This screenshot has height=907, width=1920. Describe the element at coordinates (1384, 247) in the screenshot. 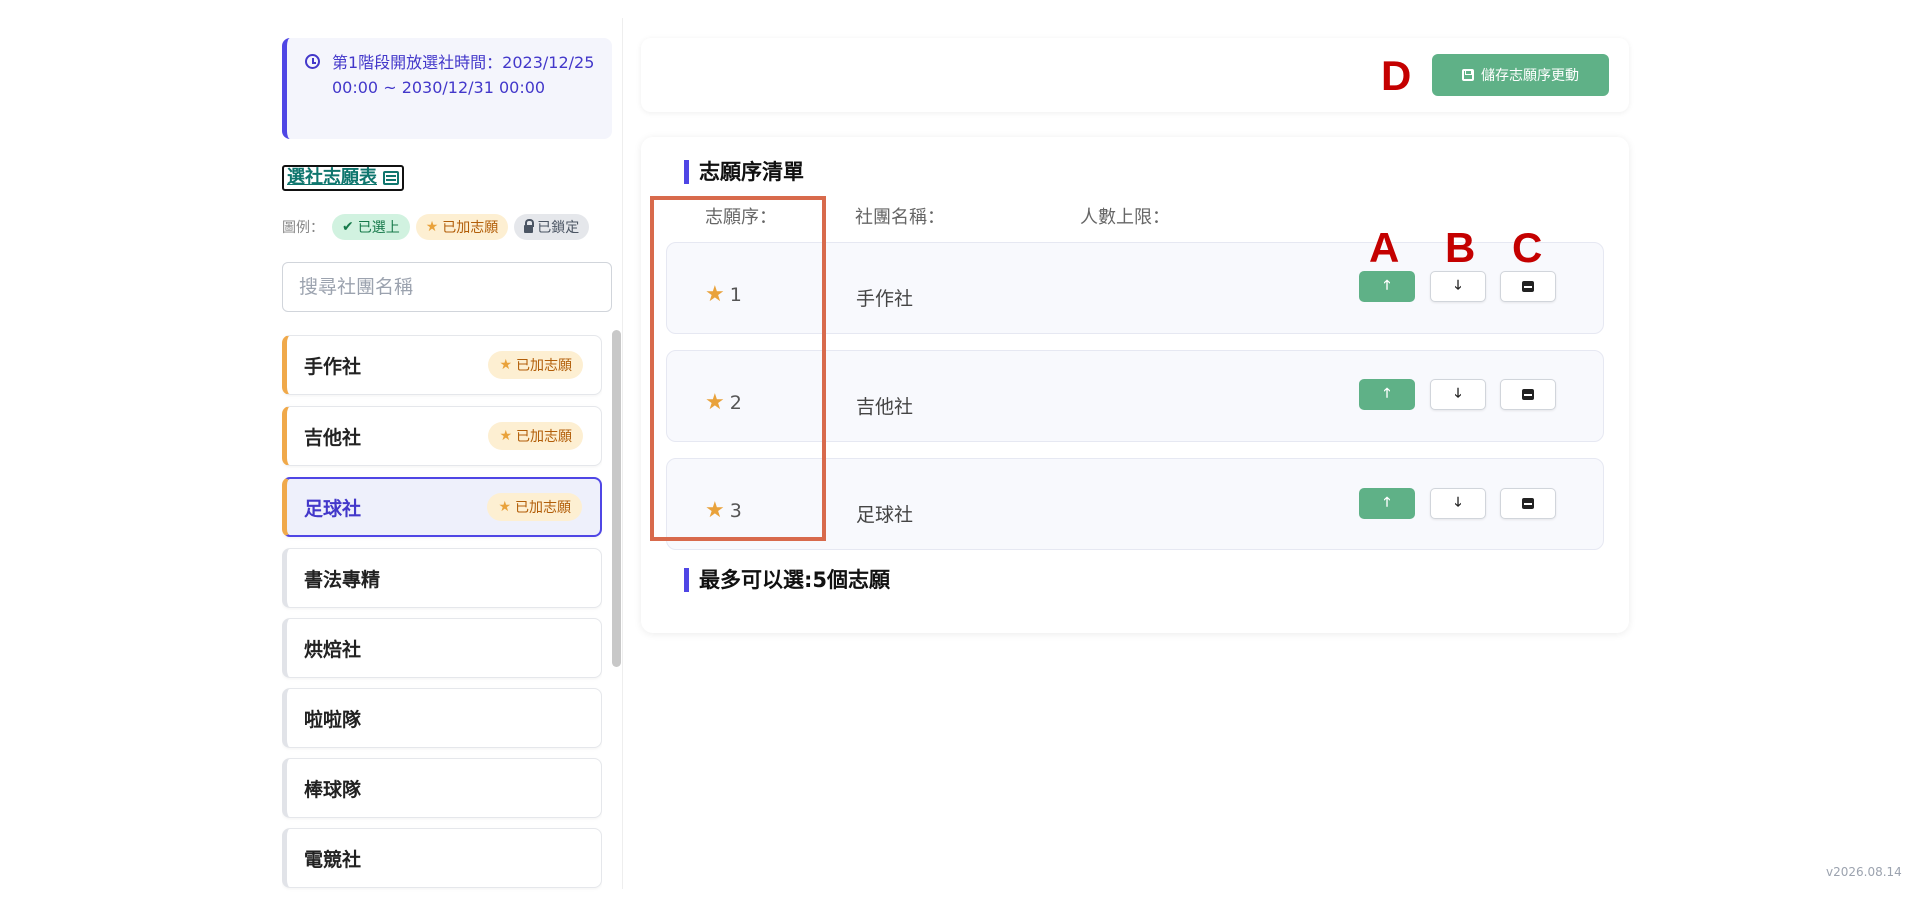

I see `annotation-label-a: A` at that location.